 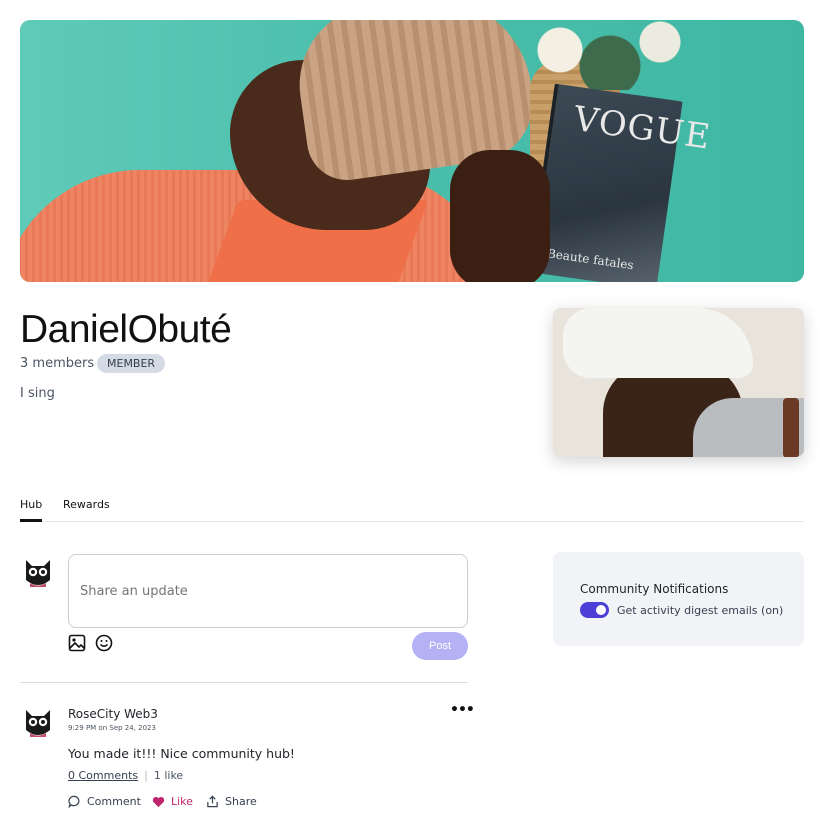 I want to click on tab-hub: Hub, so click(x=31, y=510).